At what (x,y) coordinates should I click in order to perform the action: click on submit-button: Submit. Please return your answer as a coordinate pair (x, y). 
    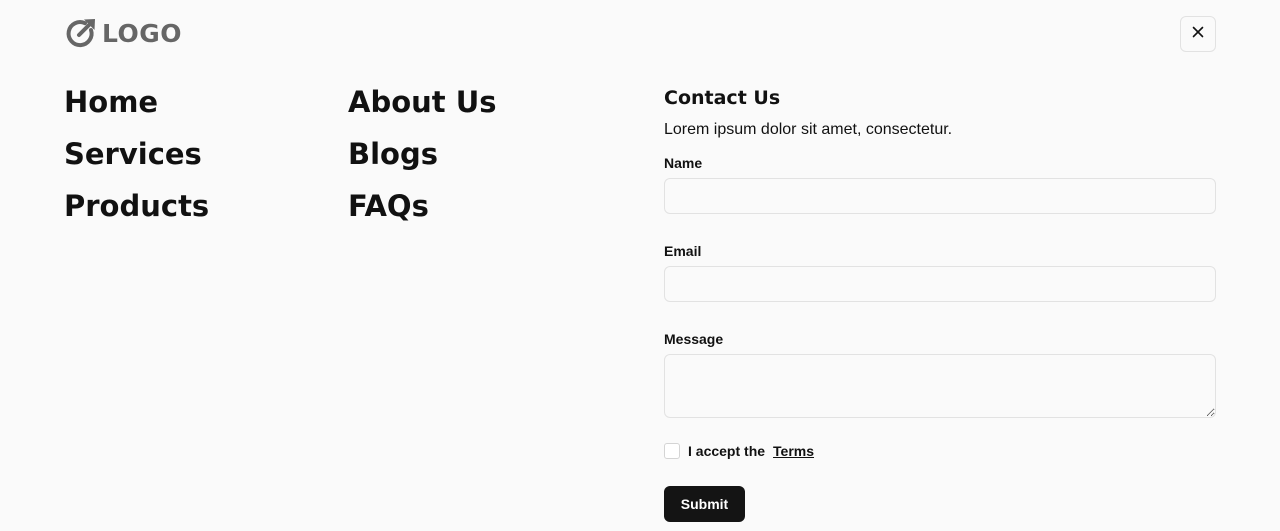
    Looking at the image, I should click on (704, 504).